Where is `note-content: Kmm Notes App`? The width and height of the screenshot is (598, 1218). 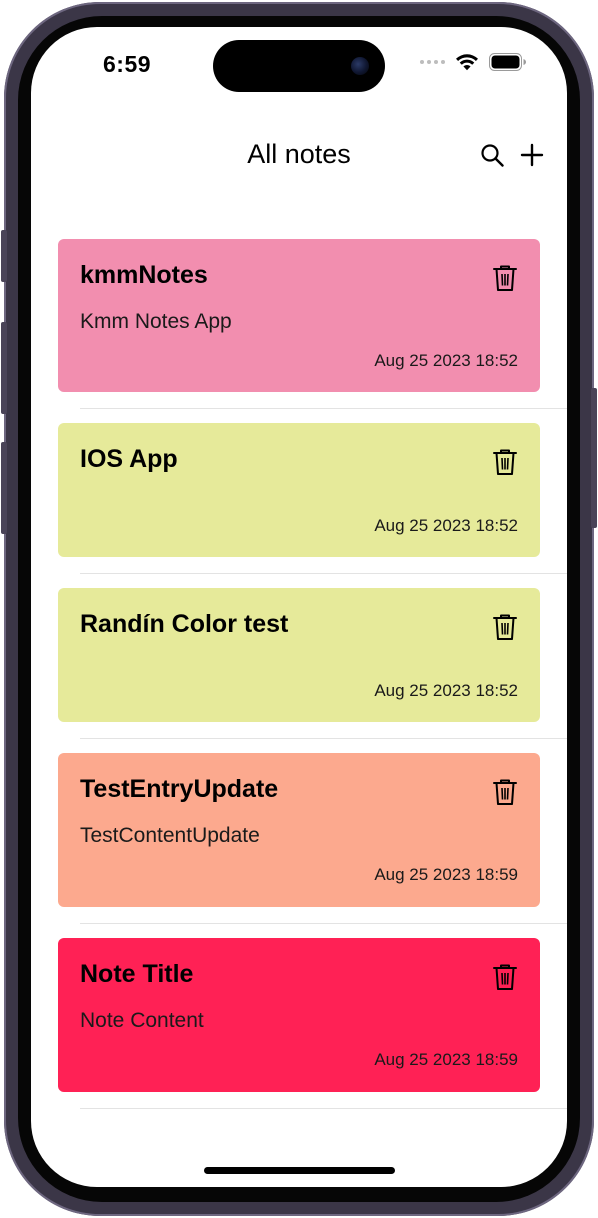 note-content: Kmm Notes App is located at coordinates (156, 321).